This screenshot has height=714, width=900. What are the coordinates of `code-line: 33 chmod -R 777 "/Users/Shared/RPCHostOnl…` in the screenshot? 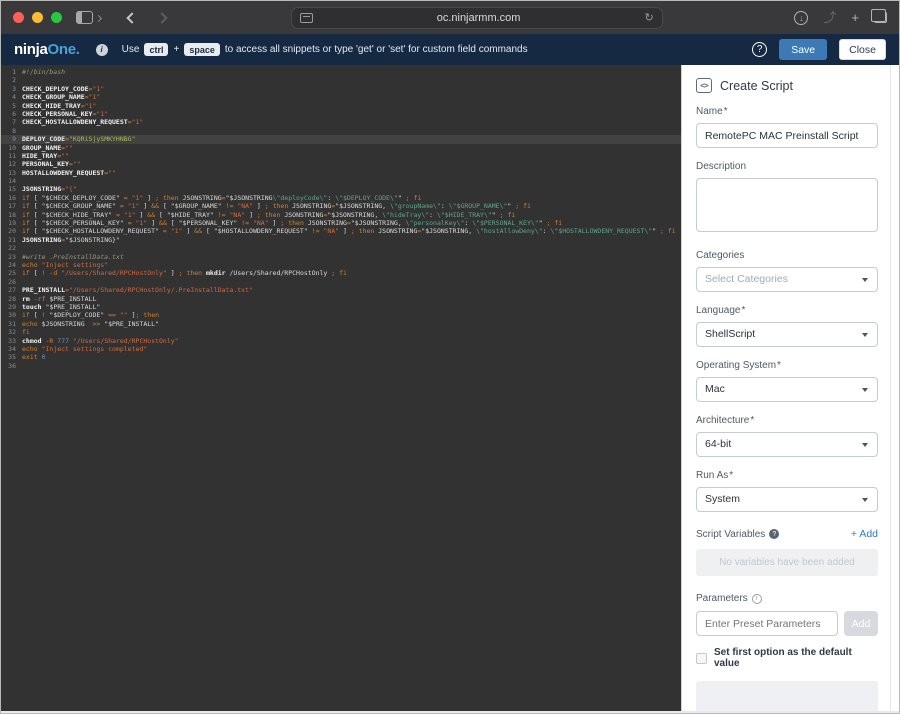 It's located at (341, 341).